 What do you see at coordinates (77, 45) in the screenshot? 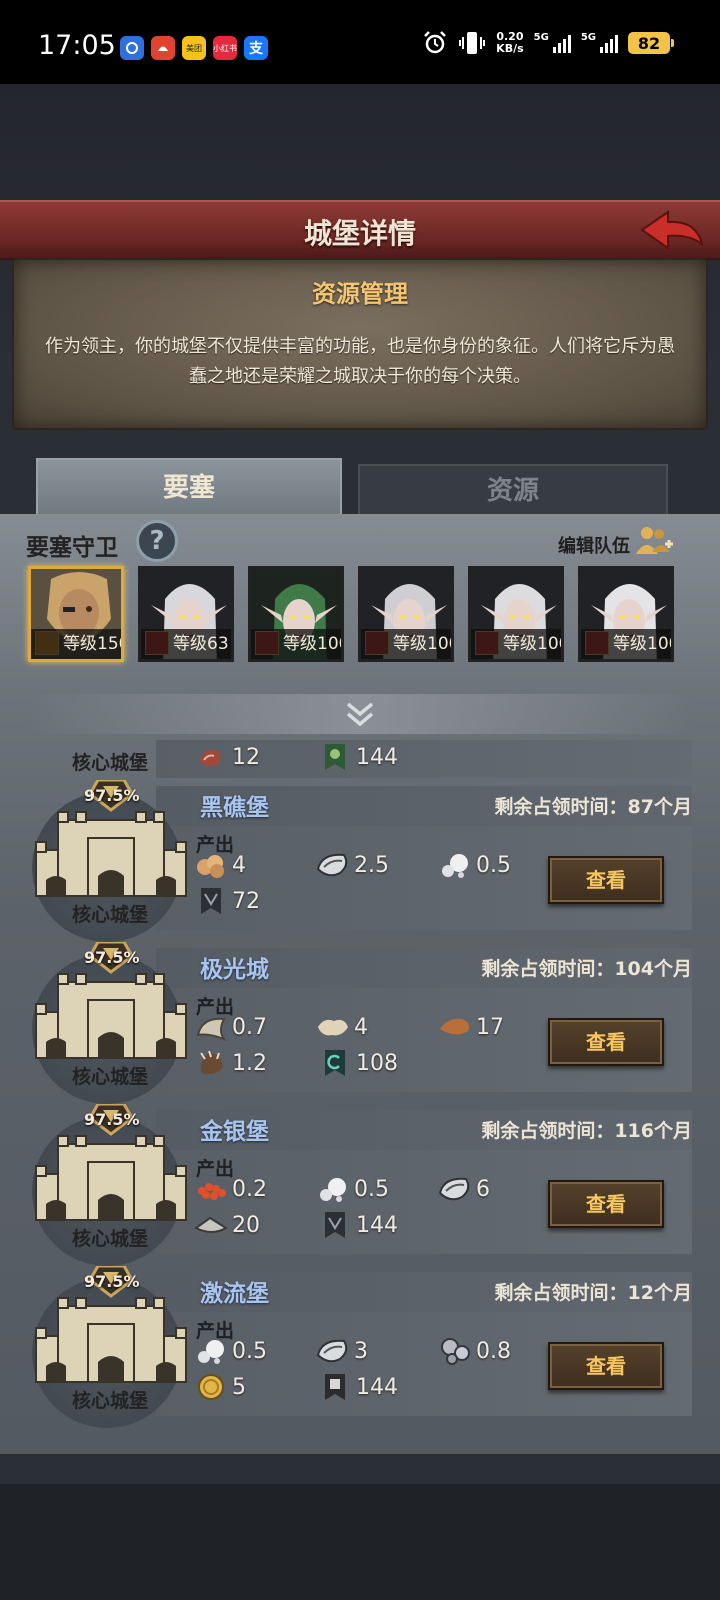
I see `status-time: 17:05` at bounding box center [77, 45].